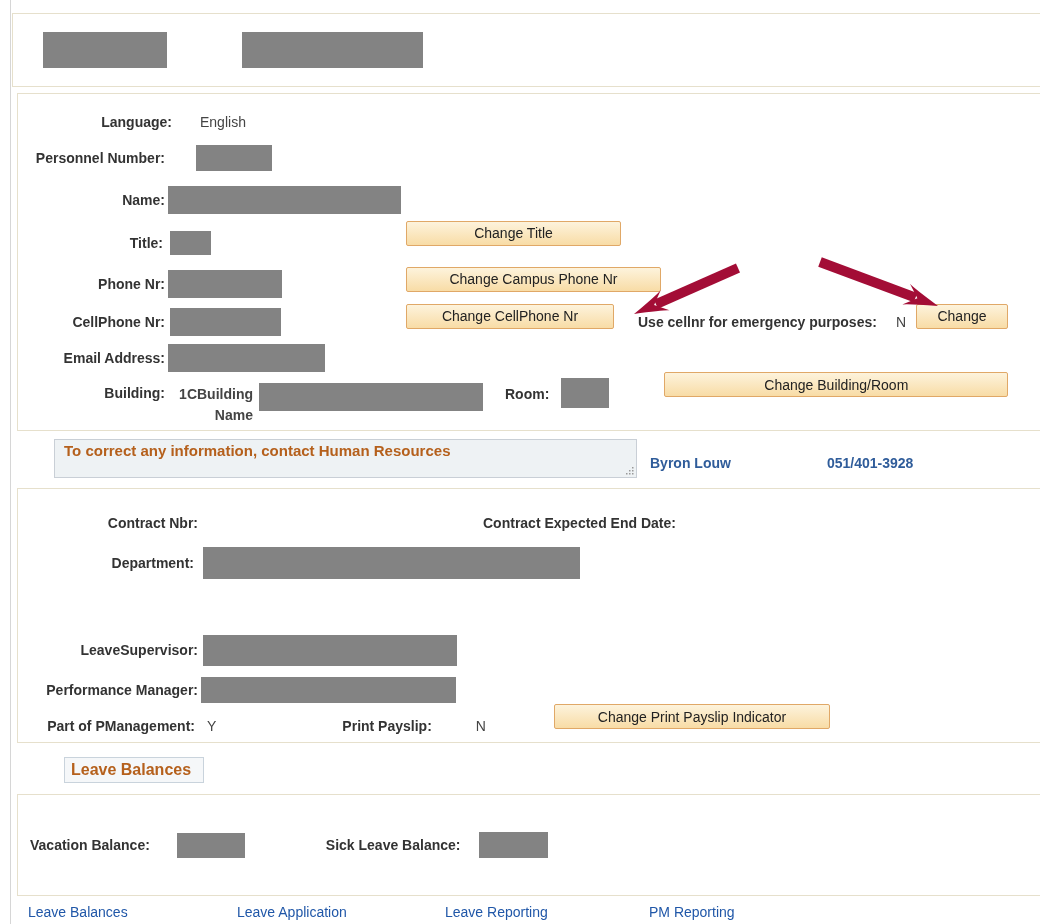  I want to click on leave-balances-tab: Leave Balances, so click(134, 770).